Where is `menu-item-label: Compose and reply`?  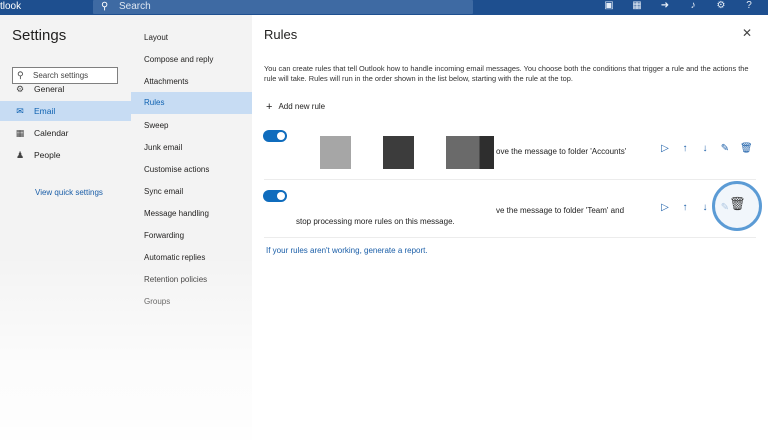
menu-item-label: Compose and reply is located at coordinates (179, 59).